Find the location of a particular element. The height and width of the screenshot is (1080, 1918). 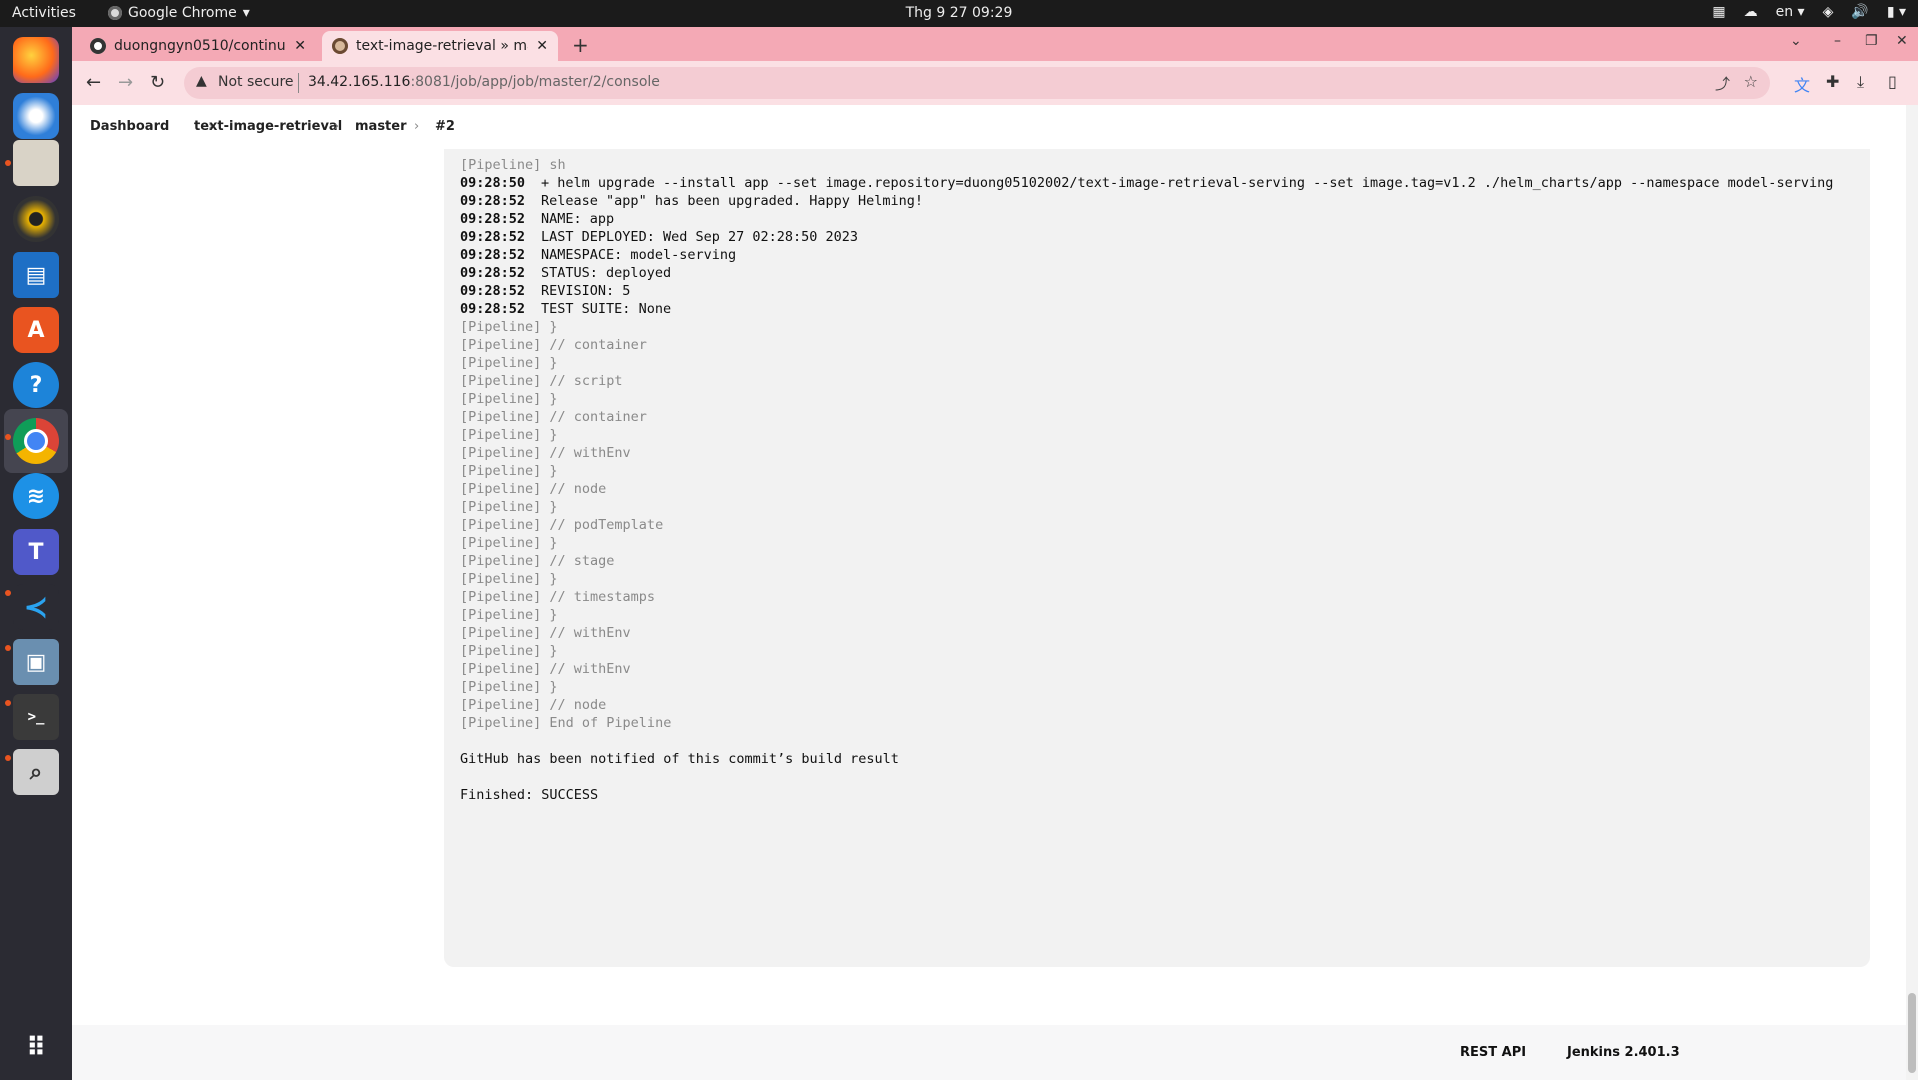

footer: REST API Jenkins 2.401.3 is located at coordinates (989, 1052).